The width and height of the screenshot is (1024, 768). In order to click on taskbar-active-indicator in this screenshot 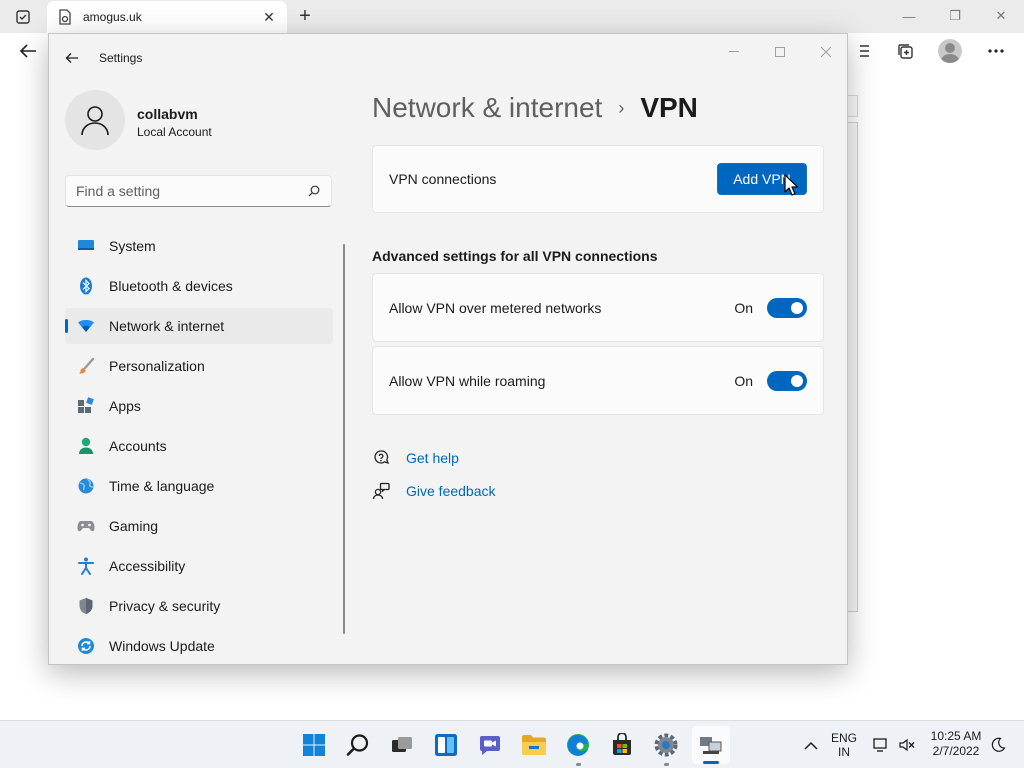, I will do `click(711, 762)`.